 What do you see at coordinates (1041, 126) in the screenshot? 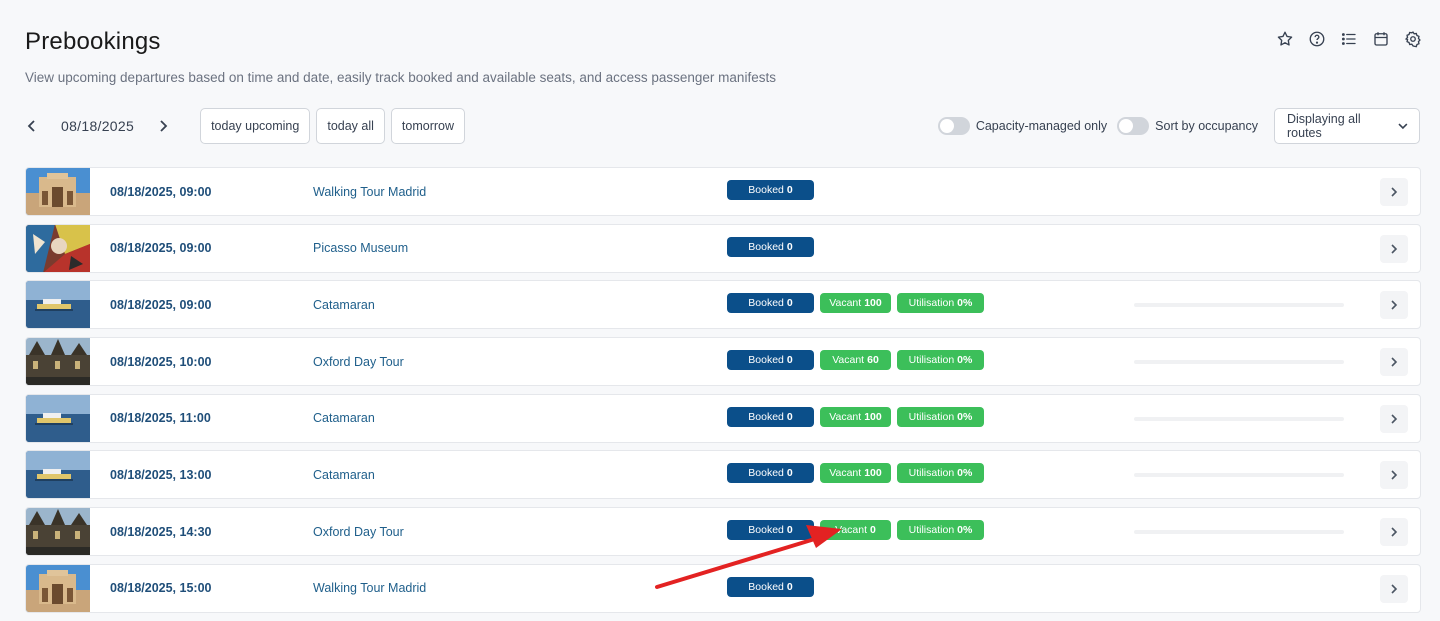
I see `capacity-managed-label: Capacity-managed only` at bounding box center [1041, 126].